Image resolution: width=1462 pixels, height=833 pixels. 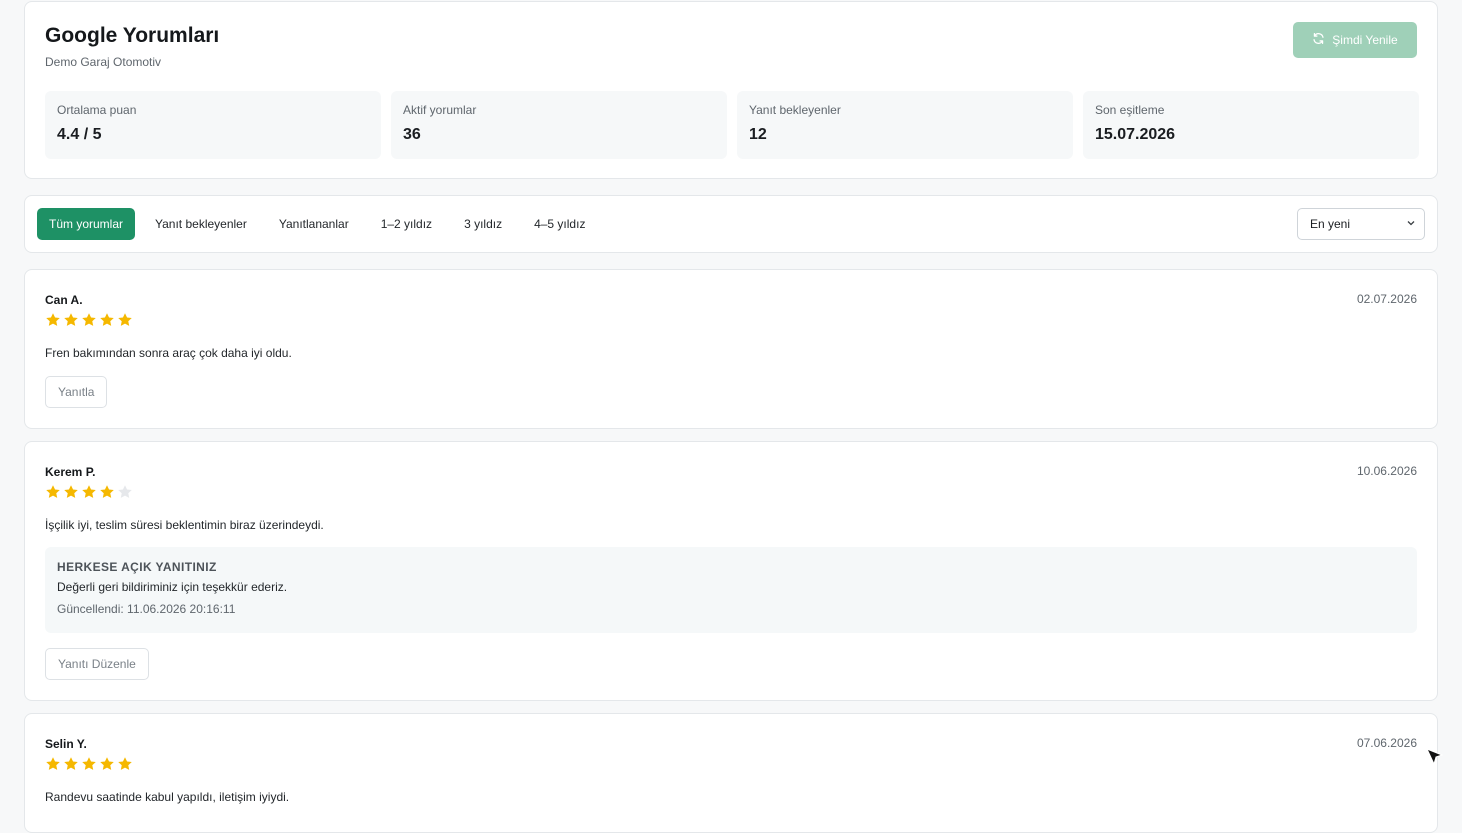 What do you see at coordinates (1365, 40) in the screenshot?
I see `refresh-label: Şimdi Yenile` at bounding box center [1365, 40].